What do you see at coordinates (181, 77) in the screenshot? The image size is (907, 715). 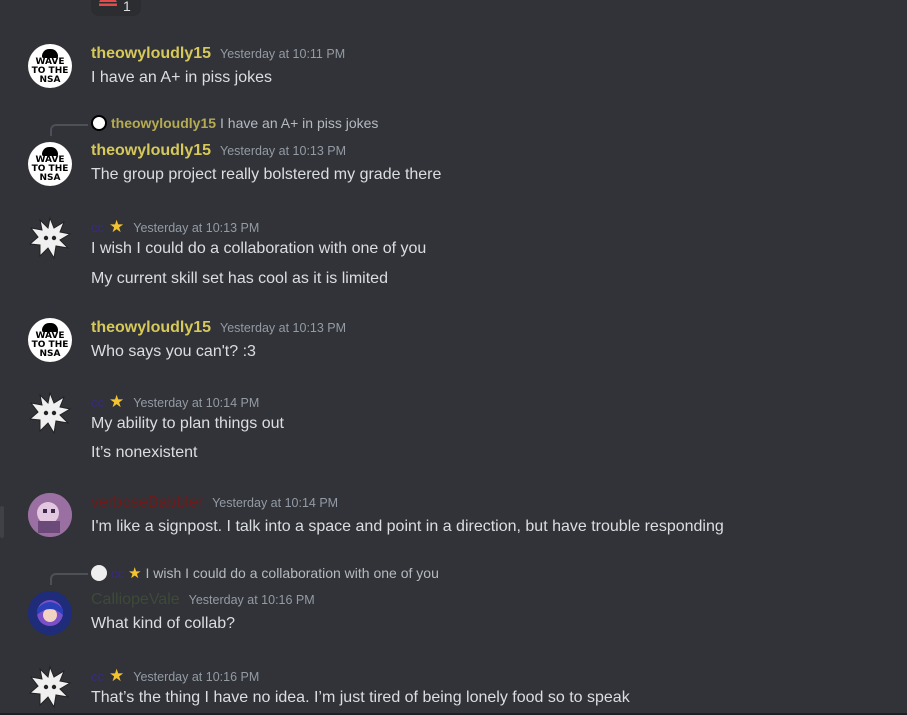 I see `message-text: I have an A+ in piss jokes` at bounding box center [181, 77].